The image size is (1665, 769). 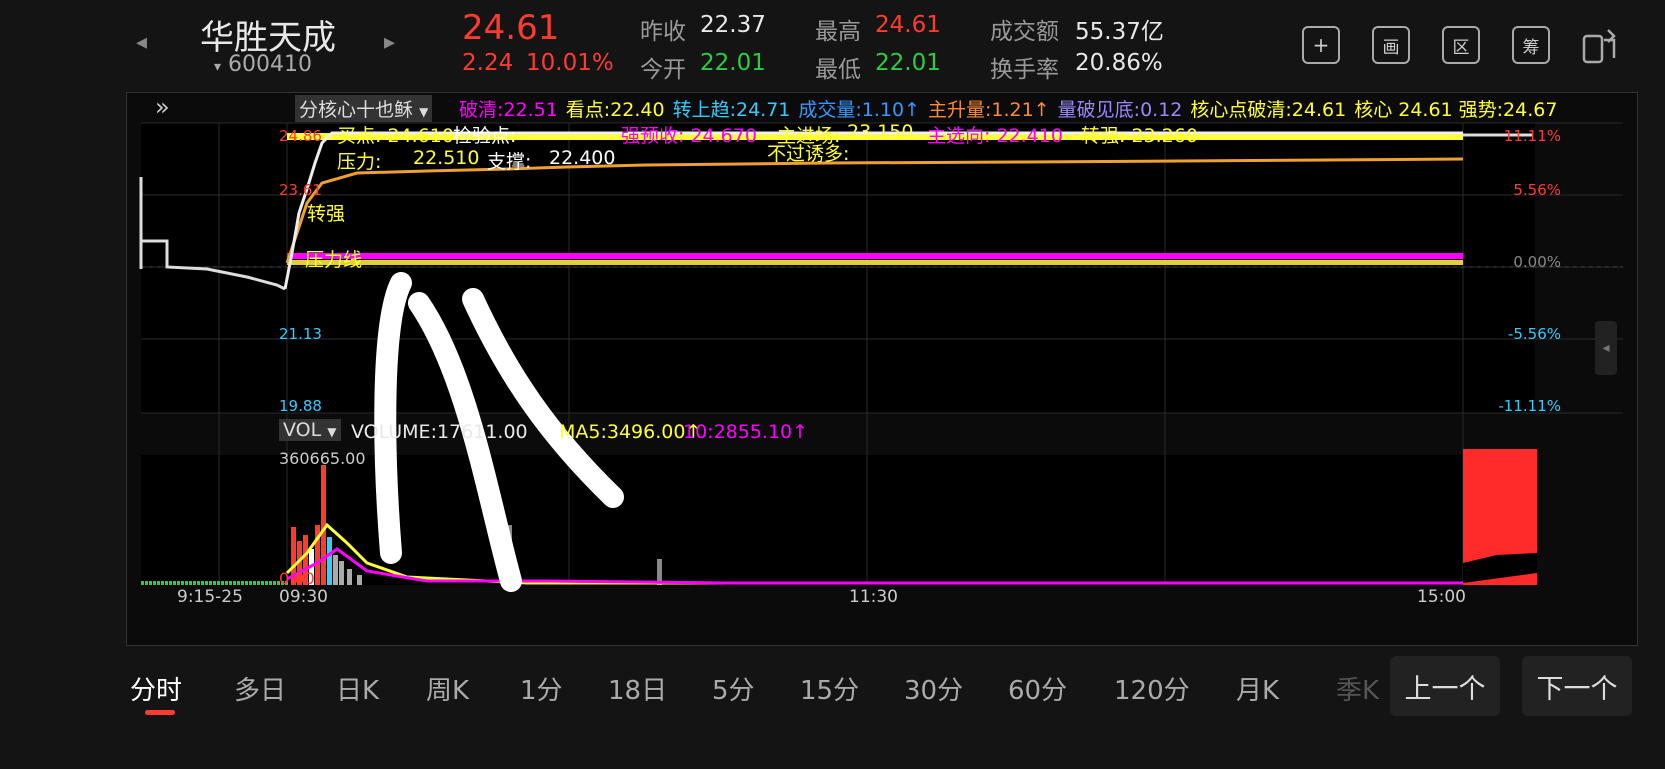 What do you see at coordinates (630, 432) in the screenshot?
I see `ma5-value: MA5:3496.00↑` at bounding box center [630, 432].